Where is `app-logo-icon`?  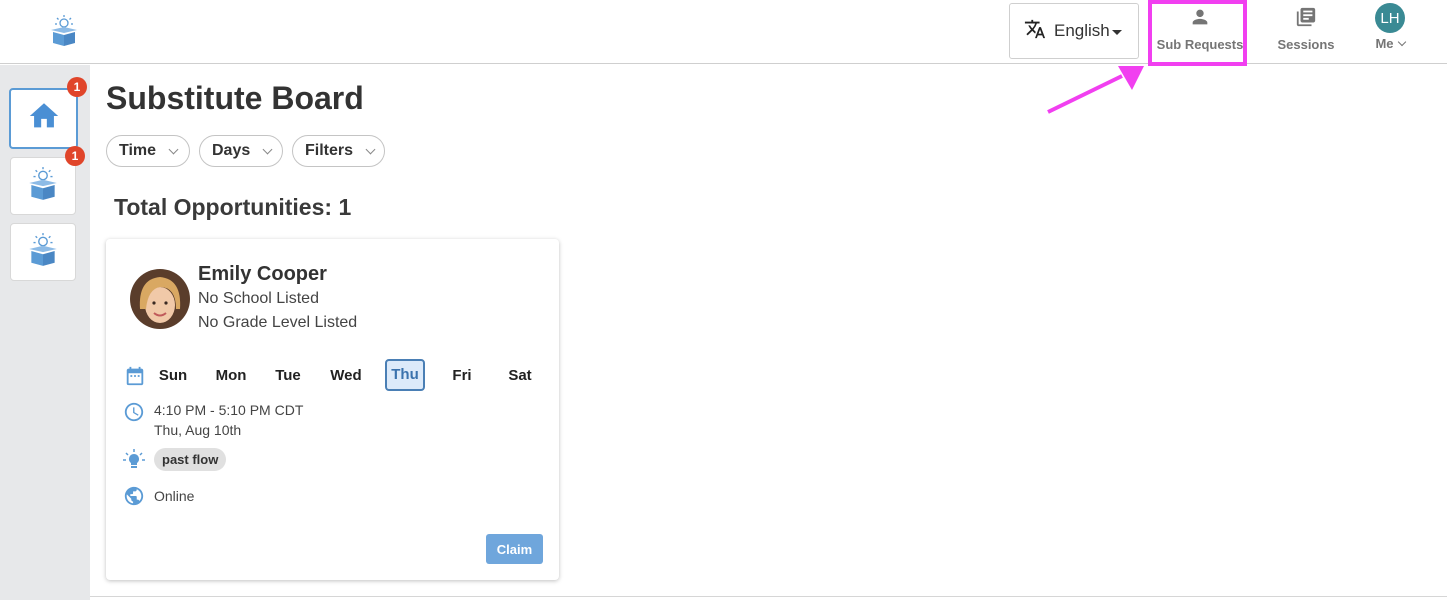
app-logo-icon is located at coordinates (64, 31).